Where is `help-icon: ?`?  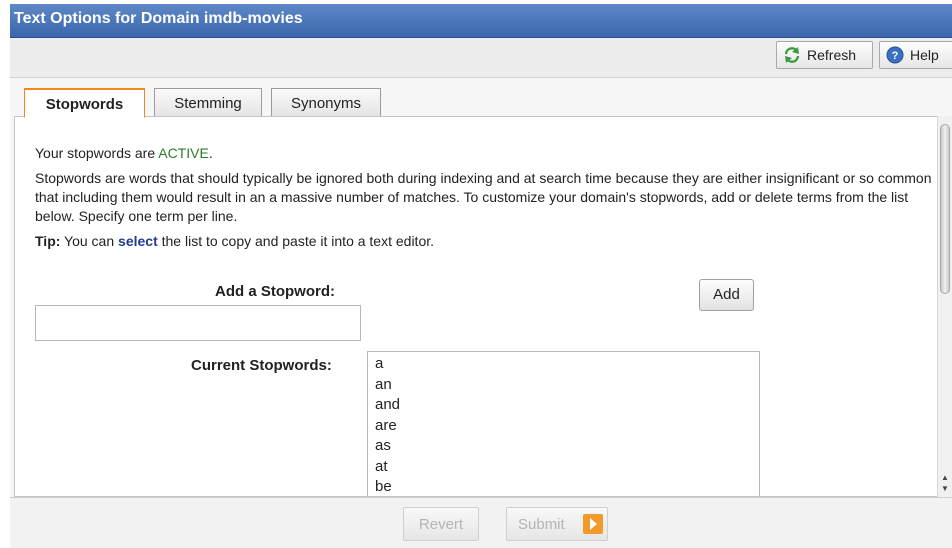
help-icon: ? is located at coordinates (895, 55).